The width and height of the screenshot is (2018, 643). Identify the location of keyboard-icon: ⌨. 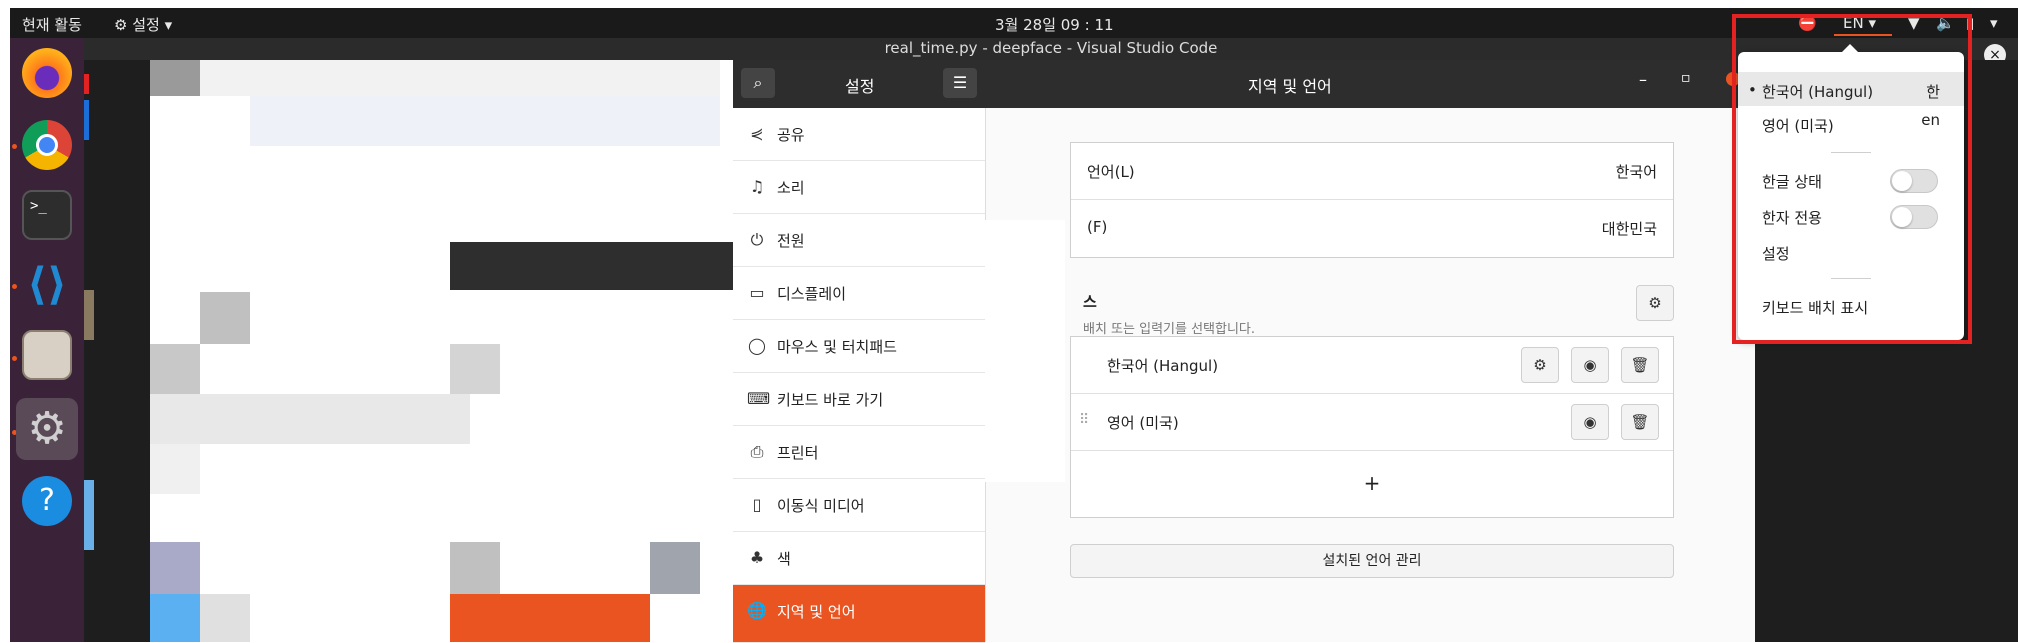
(759, 398).